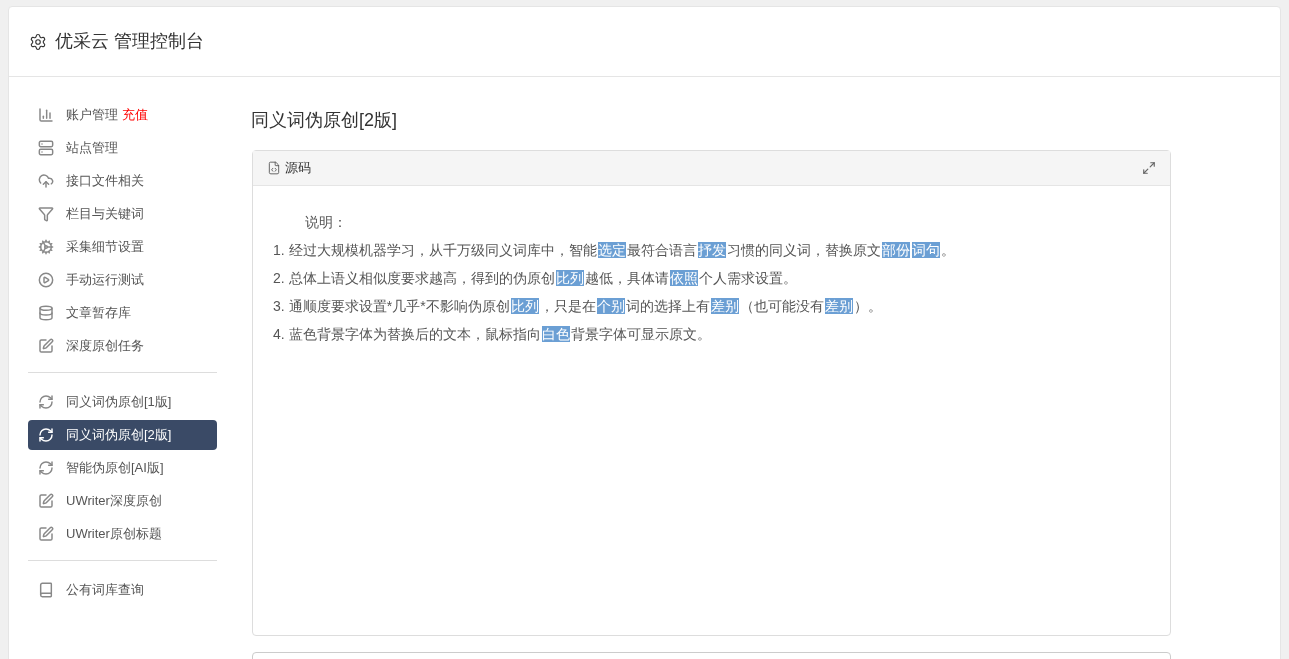 The width and height of the screenshot is (1289, 659). What do you see at coordinates (92, 115) in the screenshot?
I see `item-label: 账户管理` at bounding box center [92, 115].